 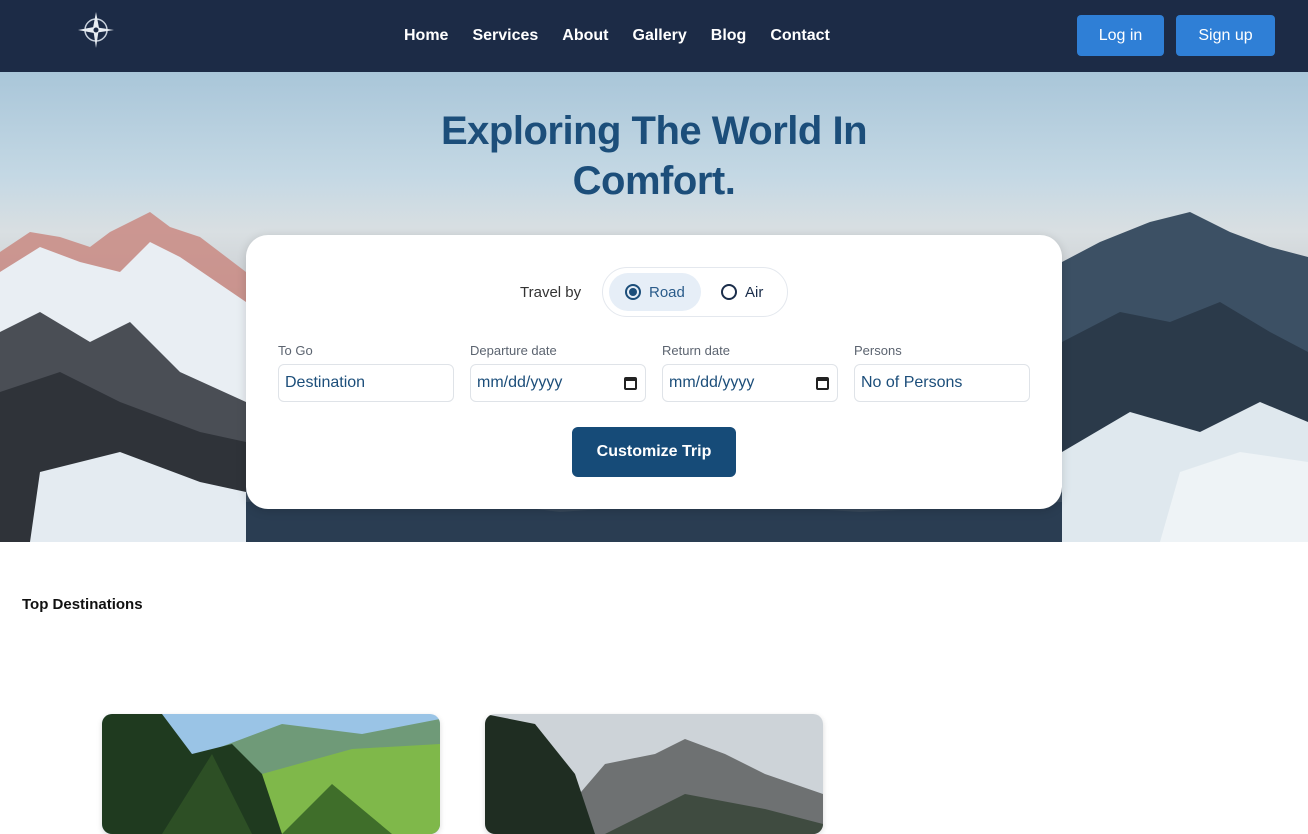 I want to click on nav-link-home: Home, so click(x=426, y=36).